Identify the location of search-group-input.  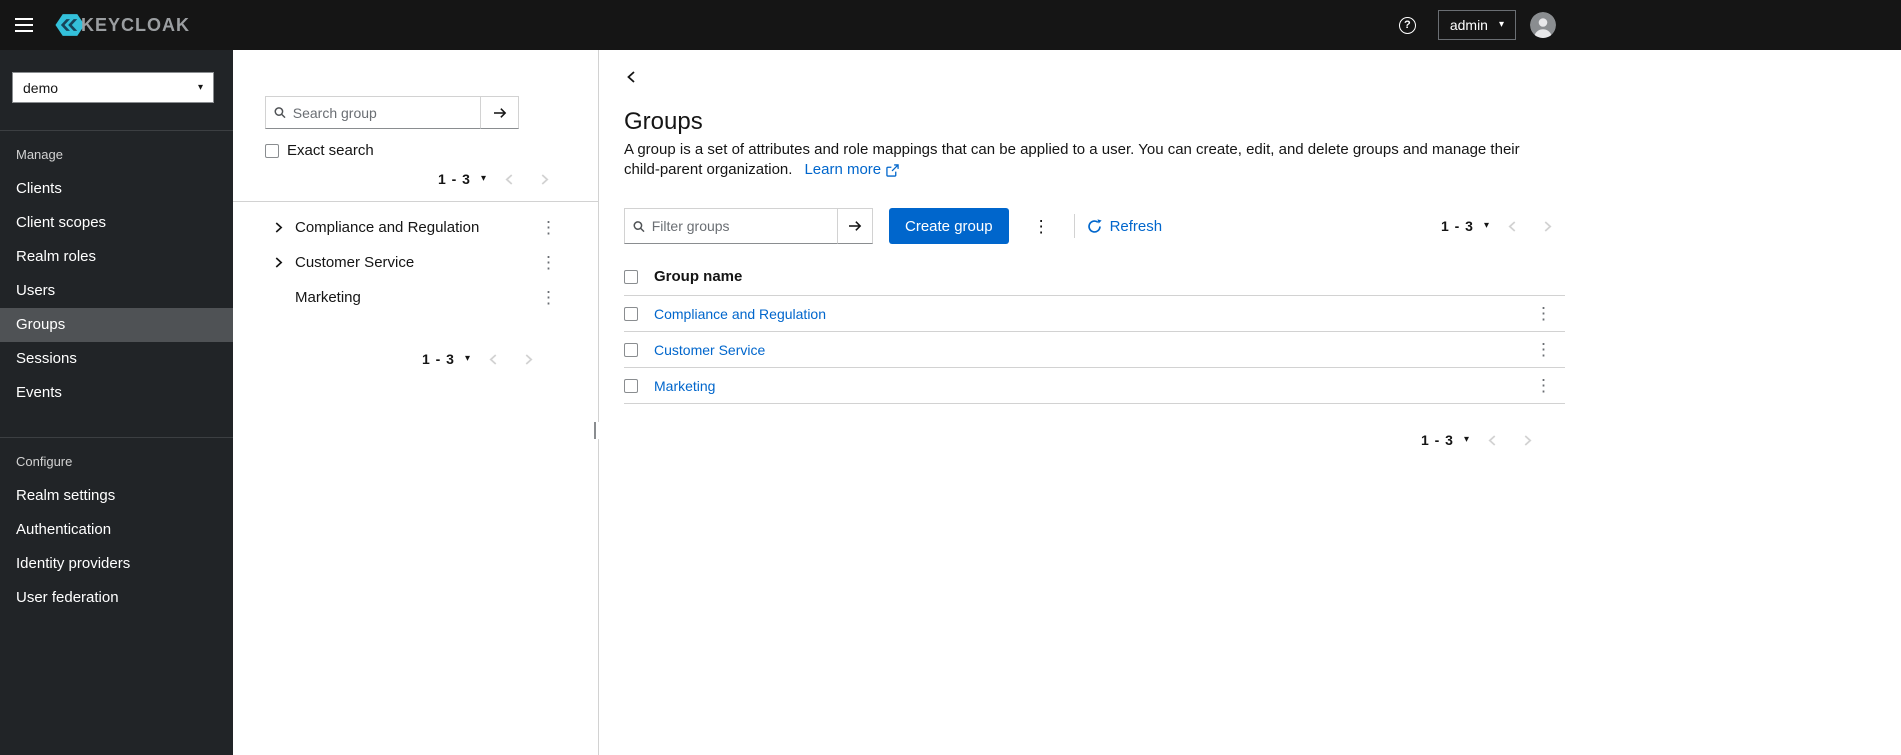
(382, 112).